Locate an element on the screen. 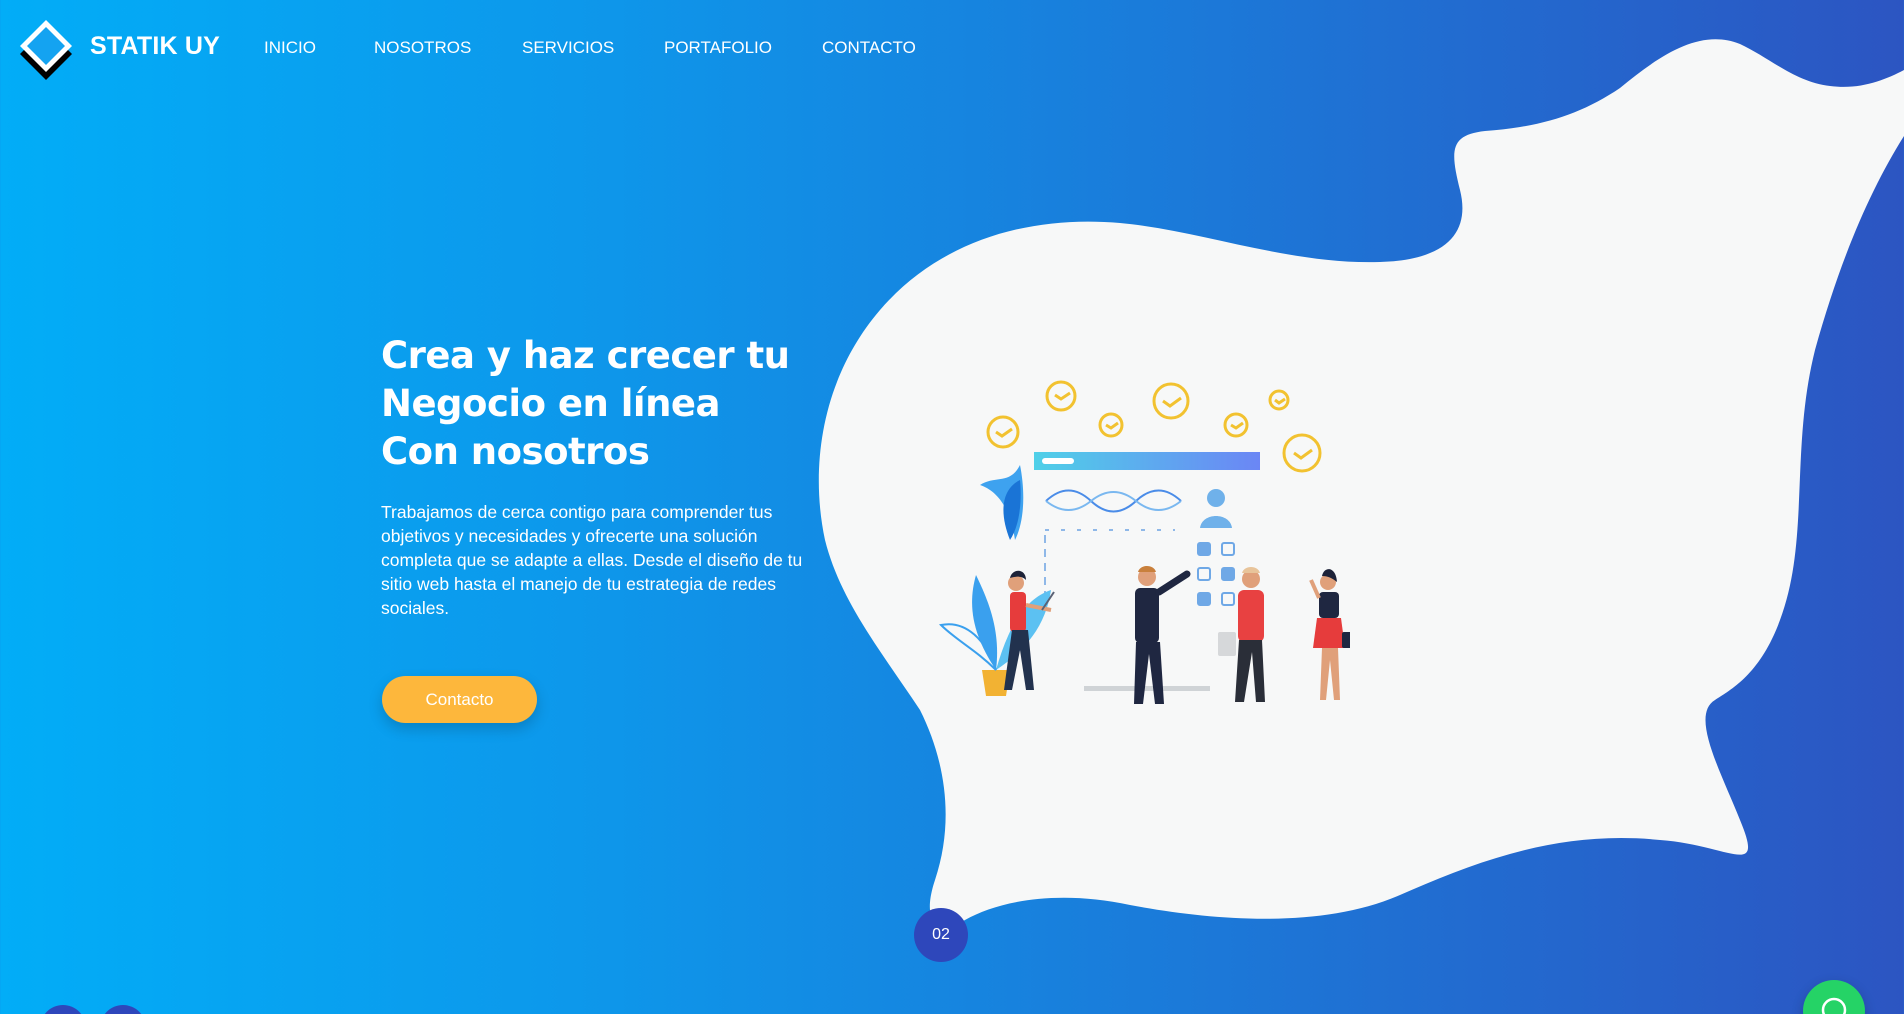  nav-item-portafolio: PORTAFOLIO is located at coordinates (718, 48).